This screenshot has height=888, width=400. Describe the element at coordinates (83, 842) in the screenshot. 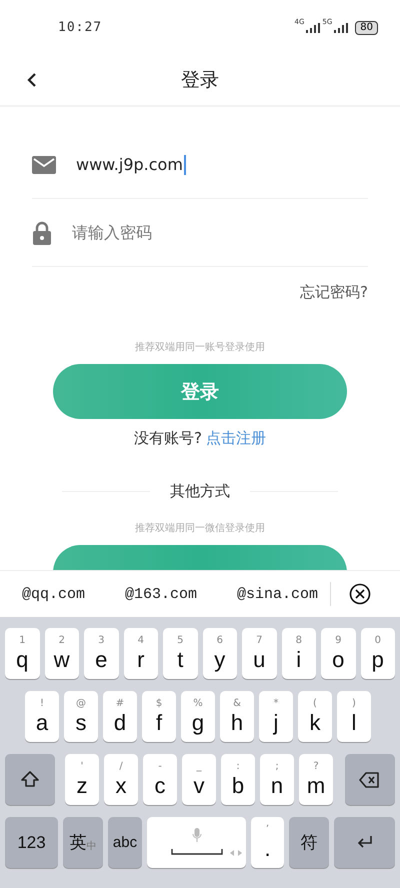

I see `language-key: 英中` at that location.